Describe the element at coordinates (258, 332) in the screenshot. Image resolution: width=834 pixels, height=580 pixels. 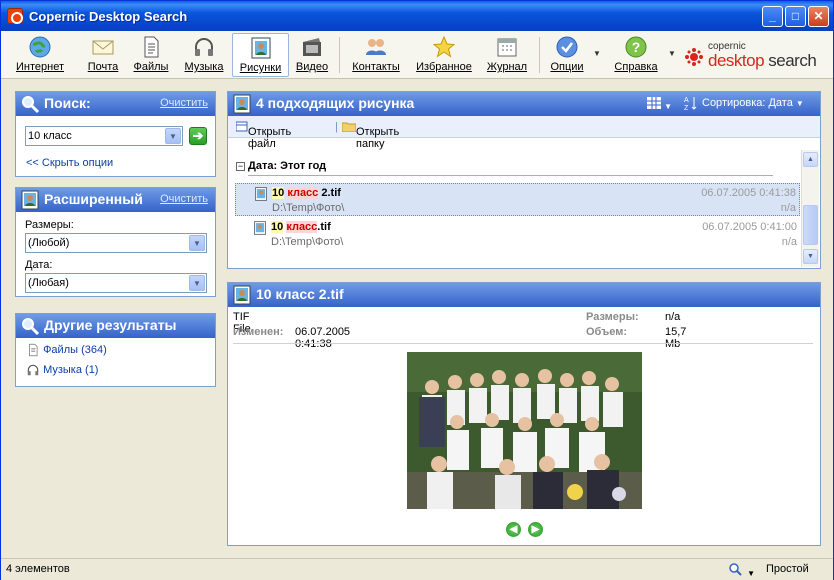
I see `modified-label: Изменен:` at that location.